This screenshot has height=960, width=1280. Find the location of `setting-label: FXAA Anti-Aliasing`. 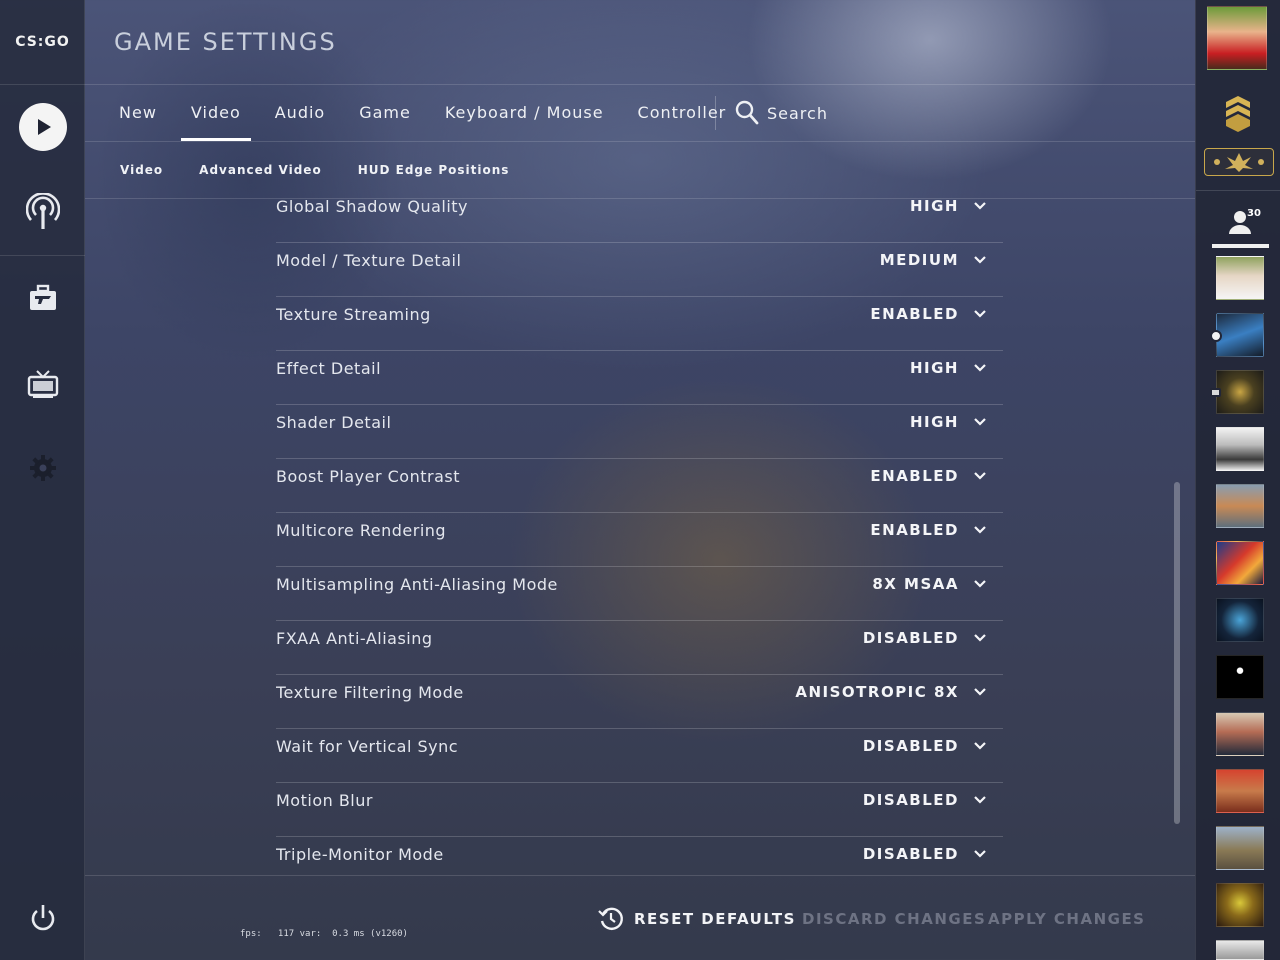

setting-label: FXAA Anti-Aliasing is located at coordinates (354, 638).